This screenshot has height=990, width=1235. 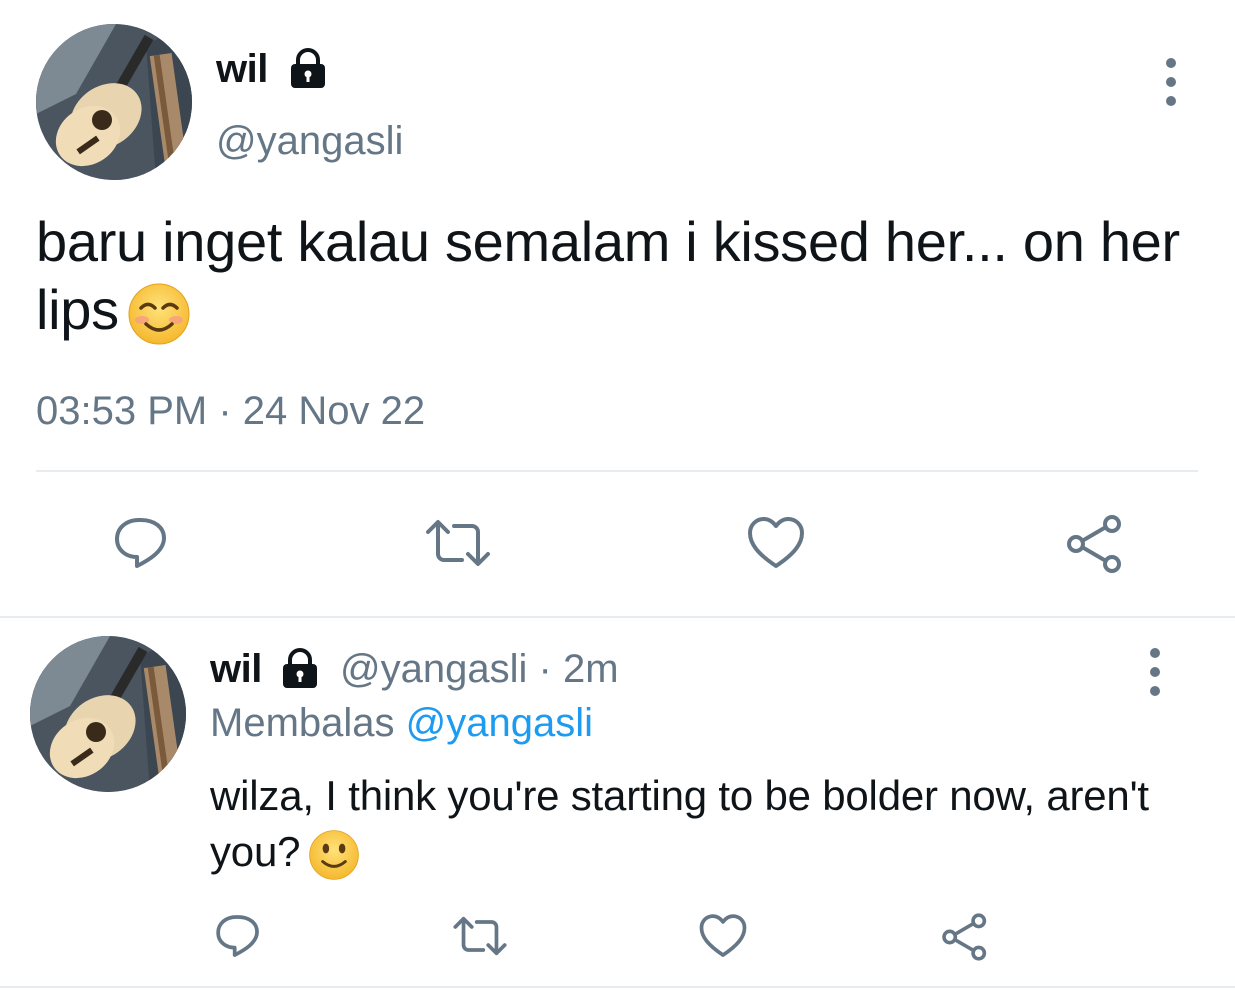 What do you see at coordinates (302, 723) in the screenshot?
I see `replying-prefix: Membalas` at bounding box center [302, 723].